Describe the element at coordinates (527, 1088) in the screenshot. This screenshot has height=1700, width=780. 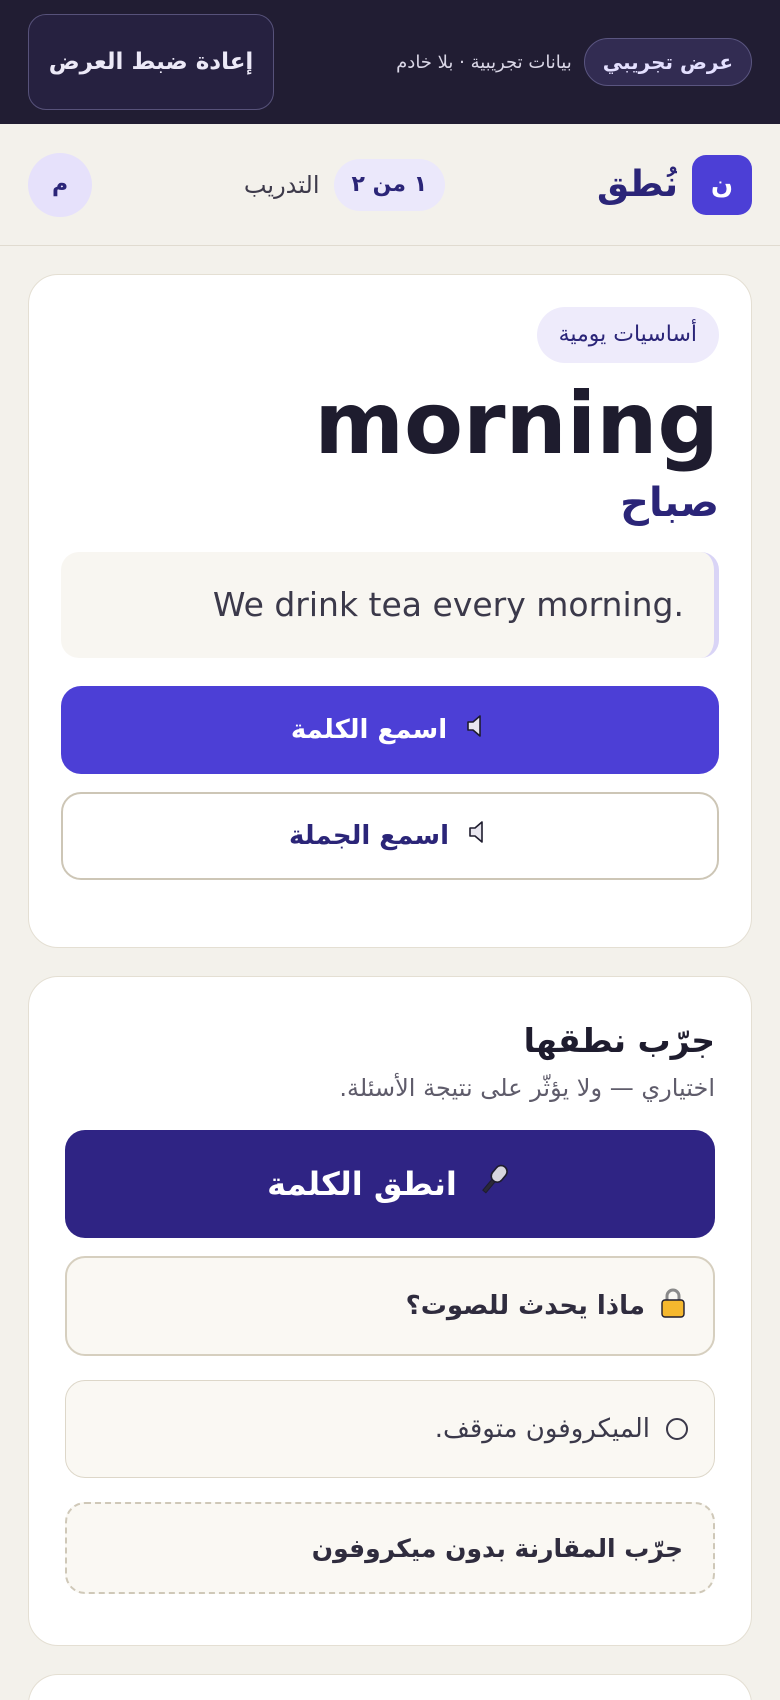
I see `practice-subtitle: اختياري — ولا يؤثّر على نتيجة الأسئلة.` at that location.